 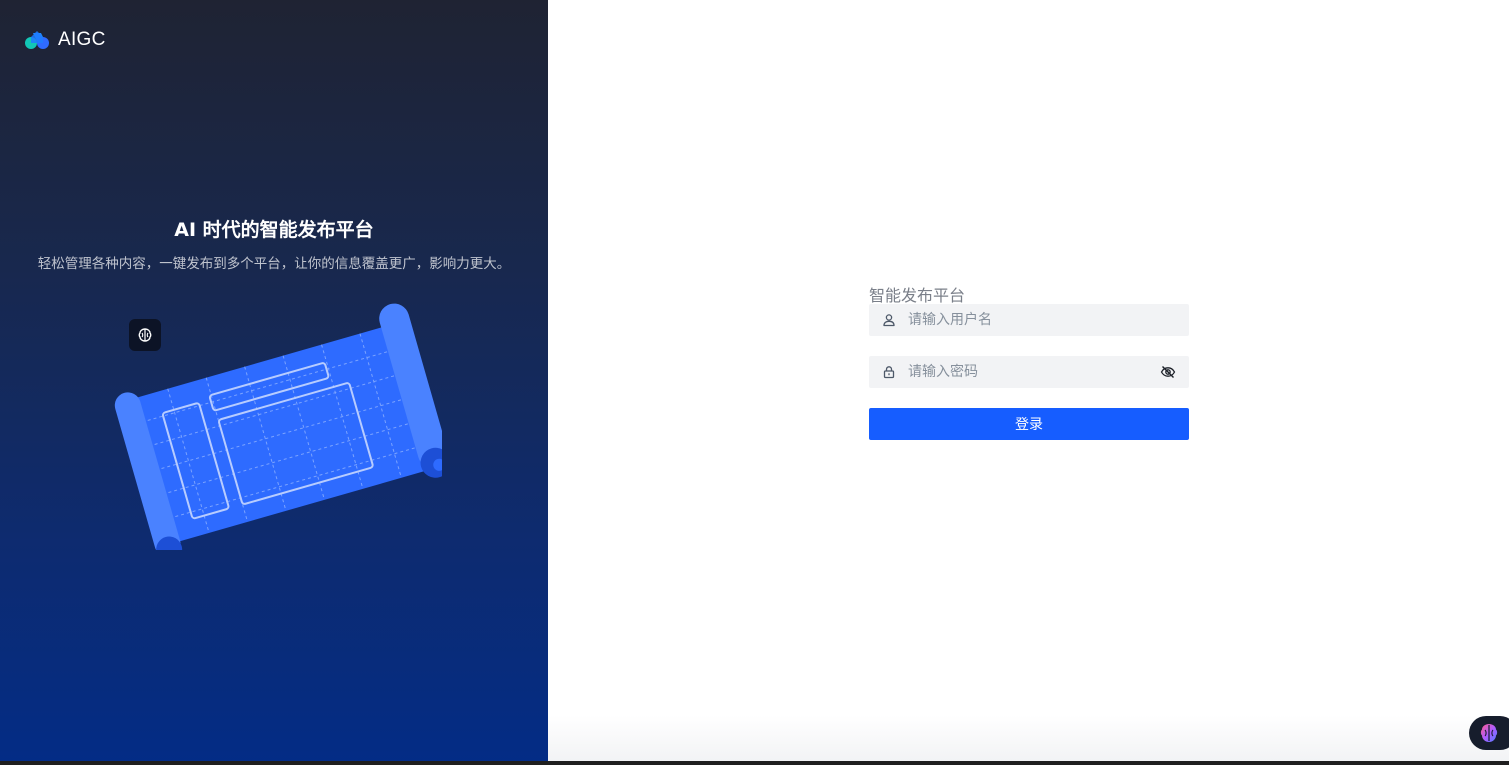 I want to click on eye-off-icon, so click(x=1168, y=372).